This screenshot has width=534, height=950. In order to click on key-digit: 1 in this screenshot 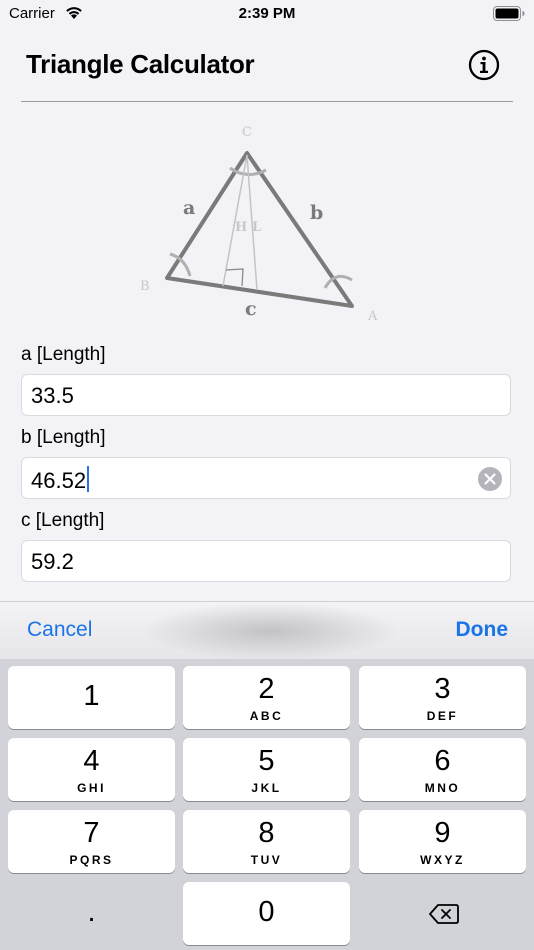, I will do `click(91, 696)`.